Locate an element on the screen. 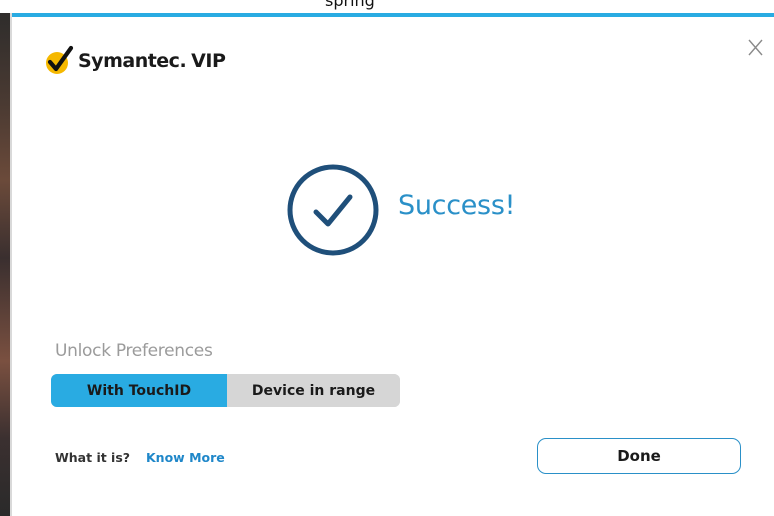 The height and width of the screenshot is (516, 774). close-icon is located at coordinates (755, 47).